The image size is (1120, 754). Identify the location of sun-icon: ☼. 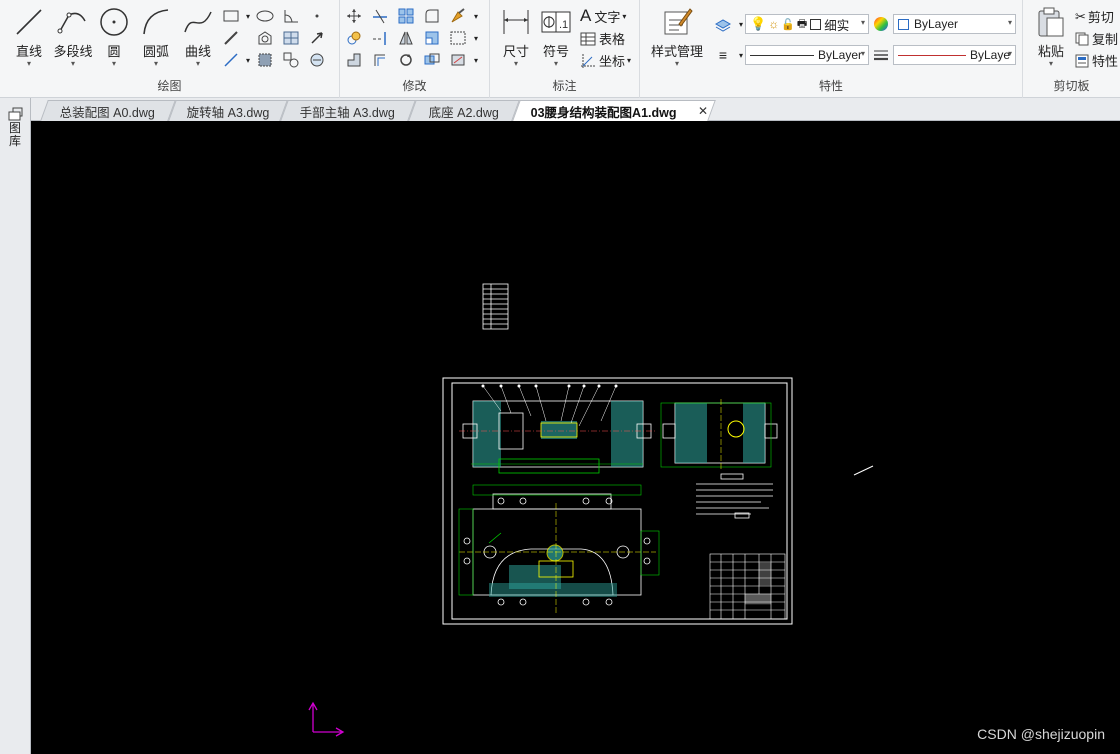
(774, 24).